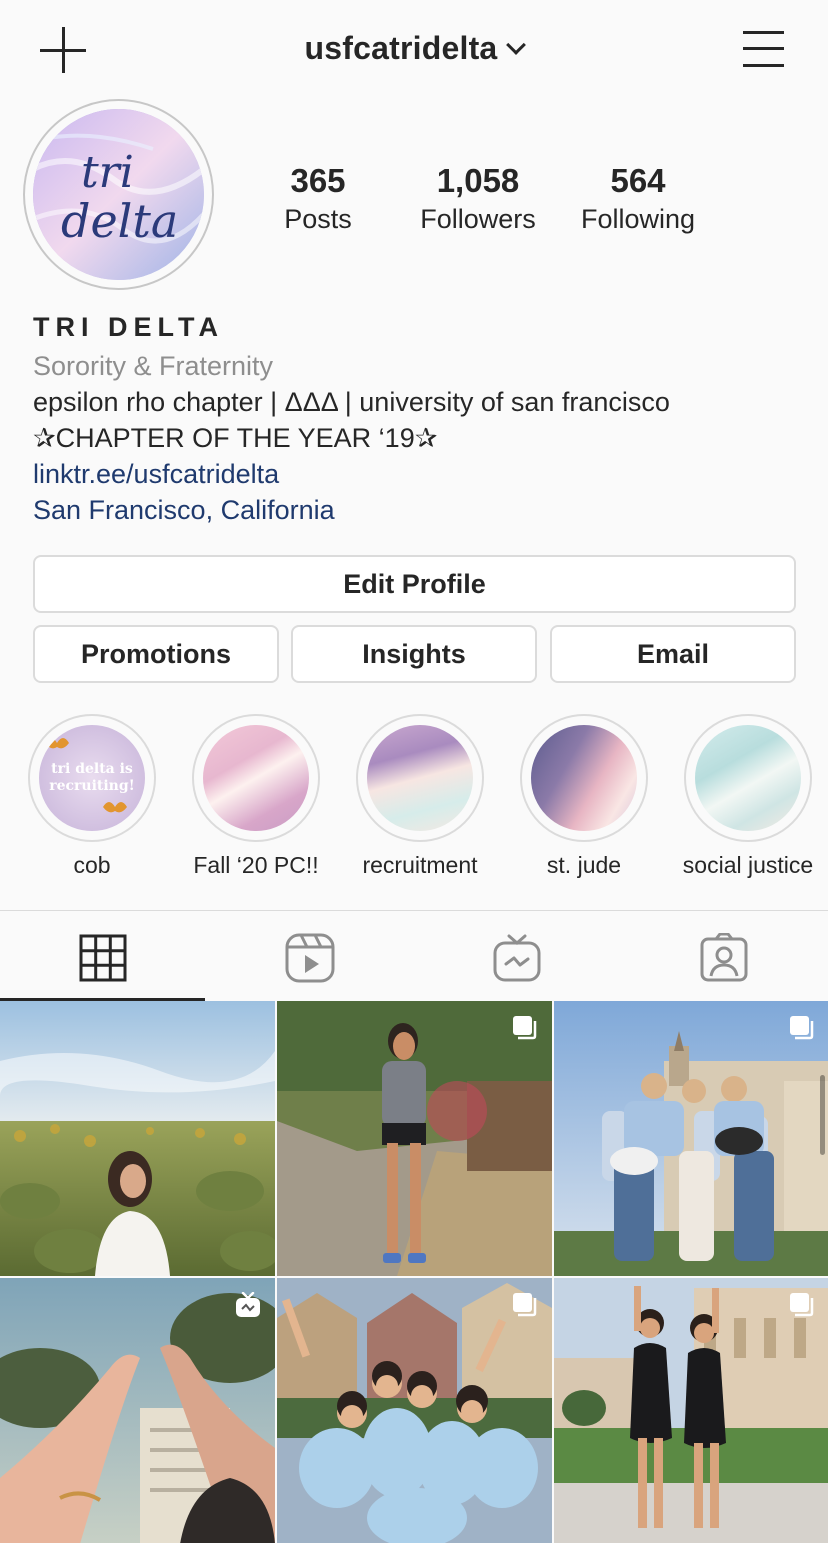  I want to click on tab-igtv, so click(517, 956).